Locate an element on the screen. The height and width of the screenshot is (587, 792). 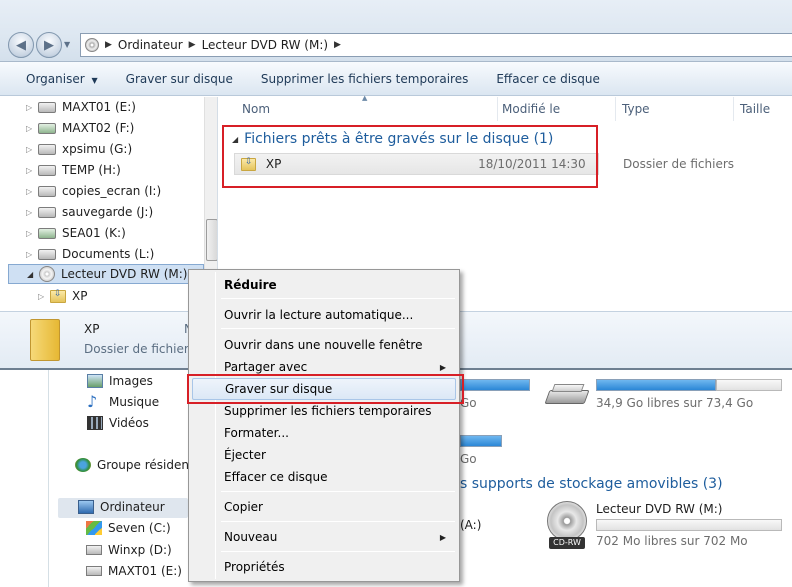
menu-item-share-with: Partager avec ▶ is located at coordinates (324, 367).